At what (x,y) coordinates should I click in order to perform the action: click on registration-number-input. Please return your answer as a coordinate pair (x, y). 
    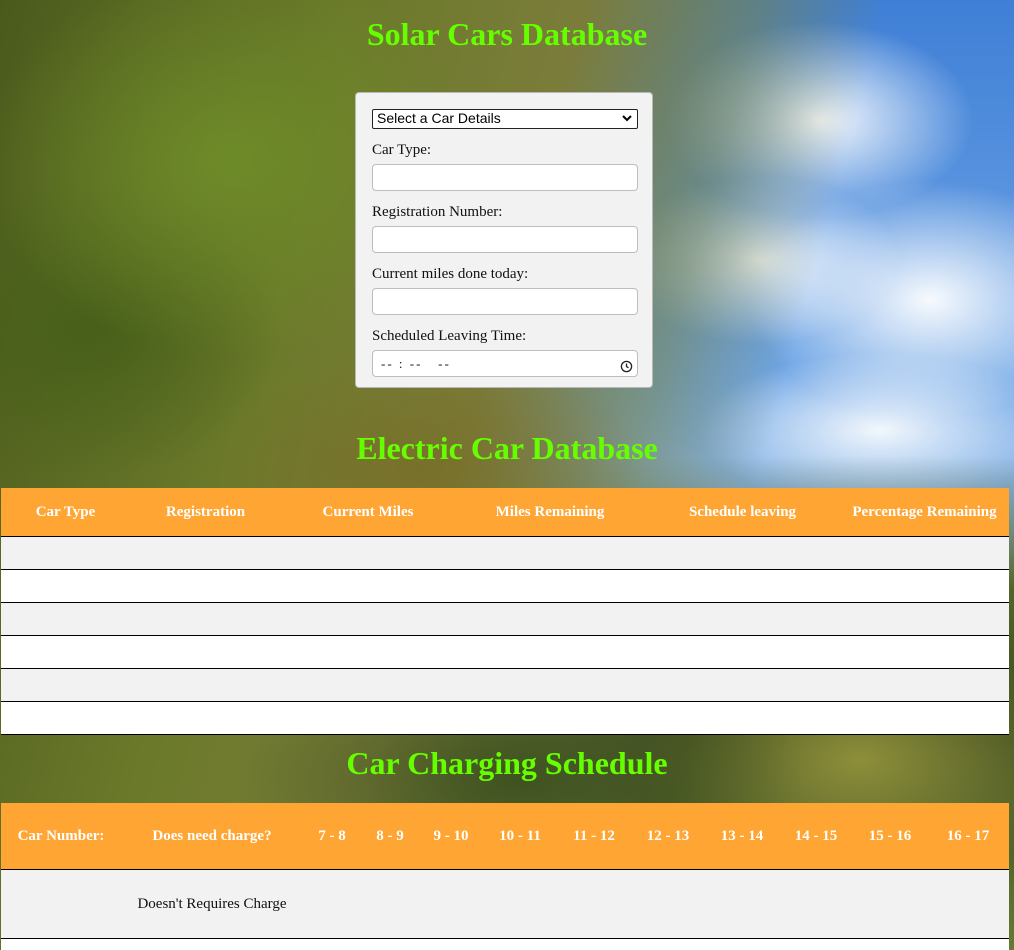
    Looking at the image, I should click on (505, 239).